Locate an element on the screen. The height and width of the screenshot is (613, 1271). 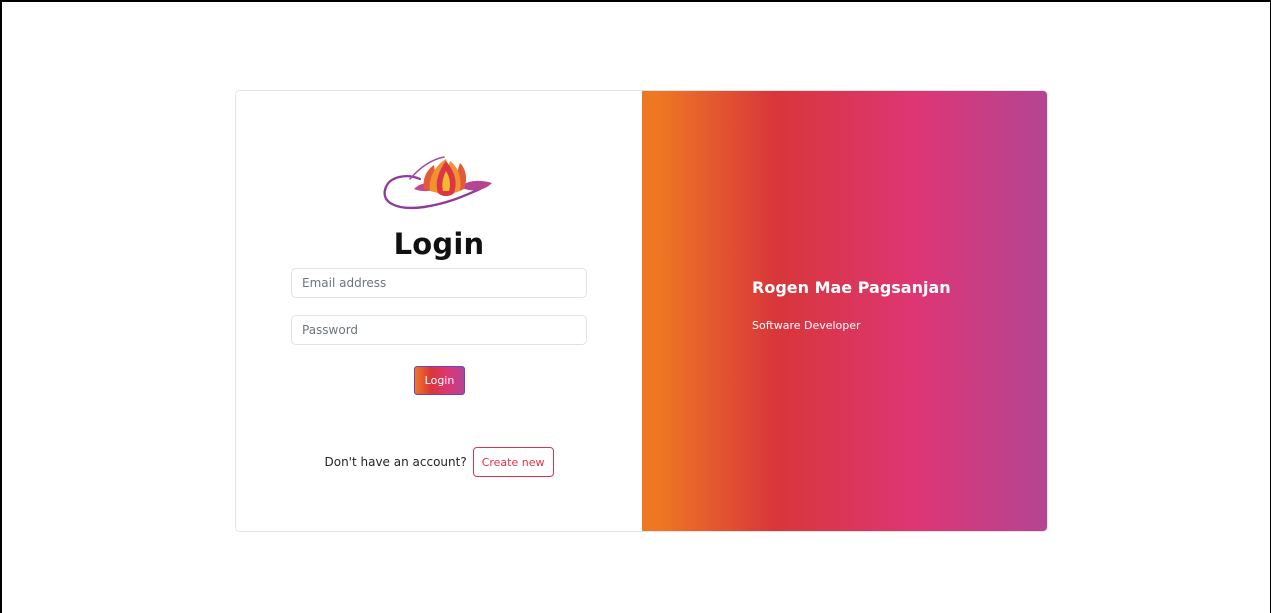
brand-role: Software Developer is located at coordinates (806, 325).